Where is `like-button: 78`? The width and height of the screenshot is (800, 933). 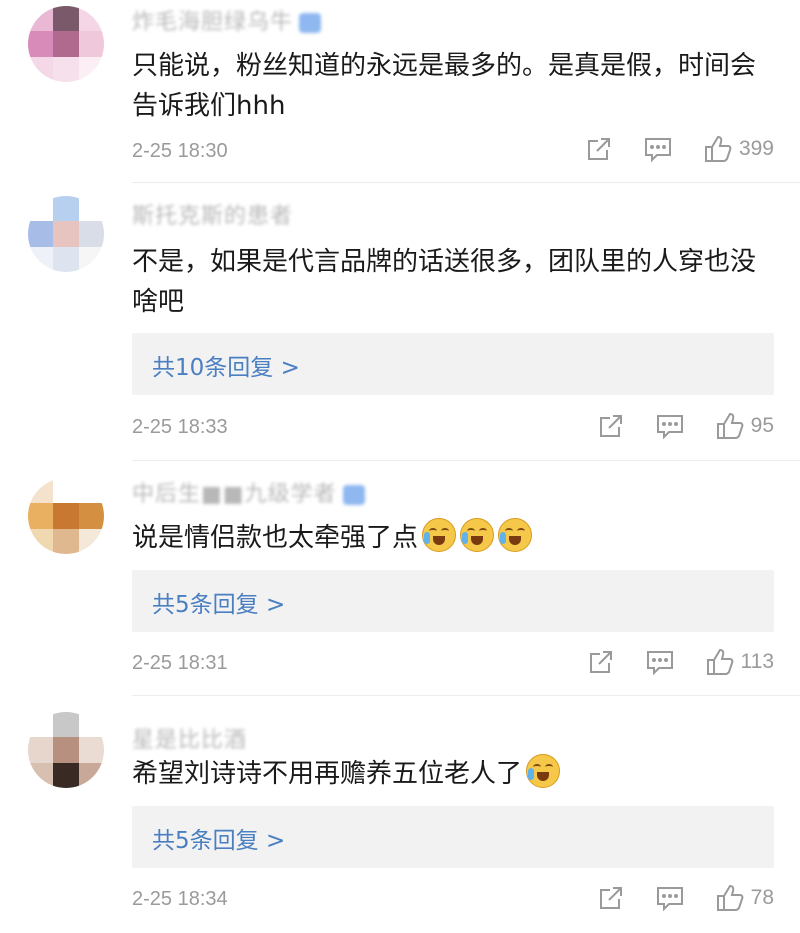 like-button: 78 is located at coordinates (744, 898).